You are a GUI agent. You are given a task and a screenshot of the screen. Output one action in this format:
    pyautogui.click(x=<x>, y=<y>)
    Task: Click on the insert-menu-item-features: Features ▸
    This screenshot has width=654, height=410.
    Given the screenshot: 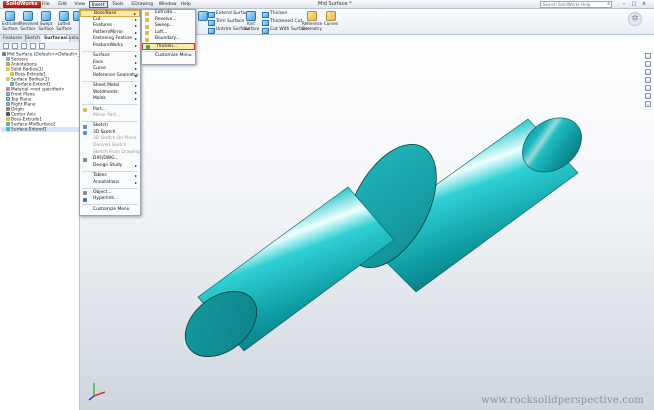 What is the action you would take?
    pyautogui.click(x=110, y=26)
    